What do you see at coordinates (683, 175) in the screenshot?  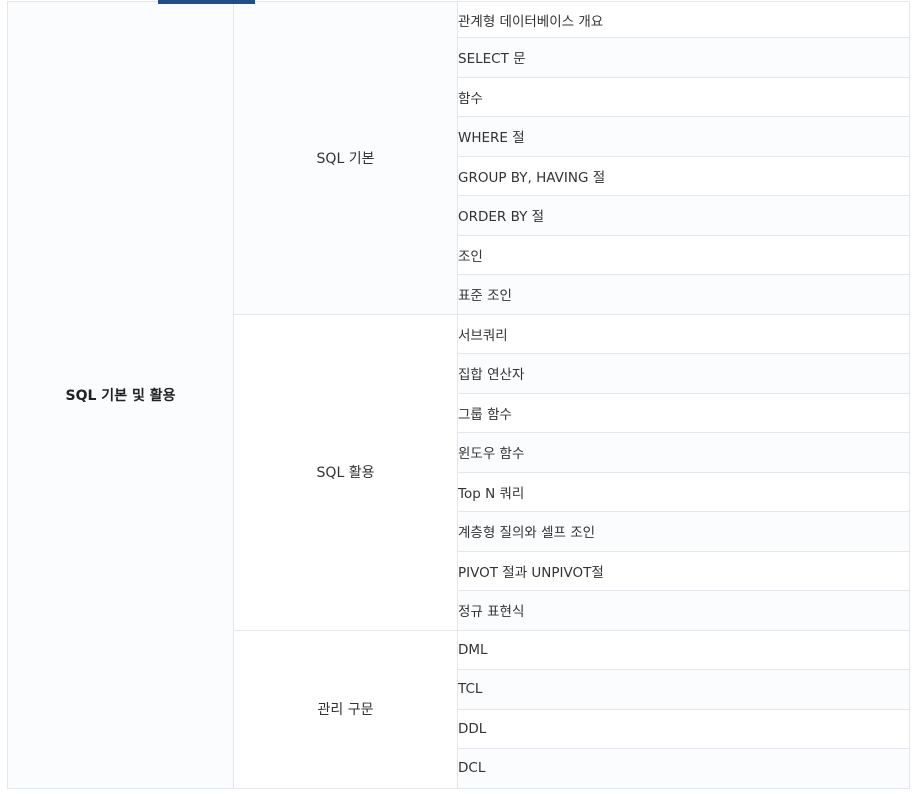 I see `list-item: GROUP BY, HAVING 절` at bounding box center [683, 175].